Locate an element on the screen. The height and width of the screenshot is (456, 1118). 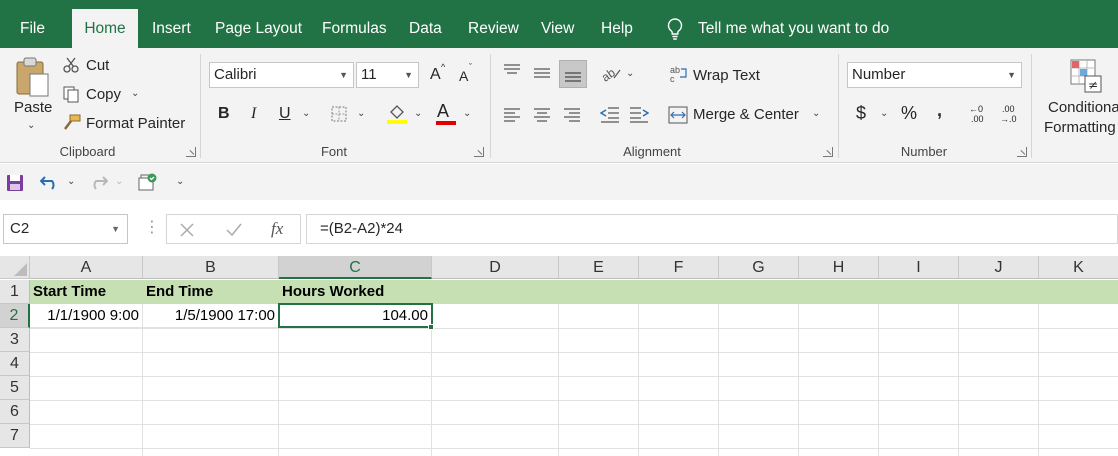
formula-input: =(B2-A2)*24 is located at coordinates (712, 229).